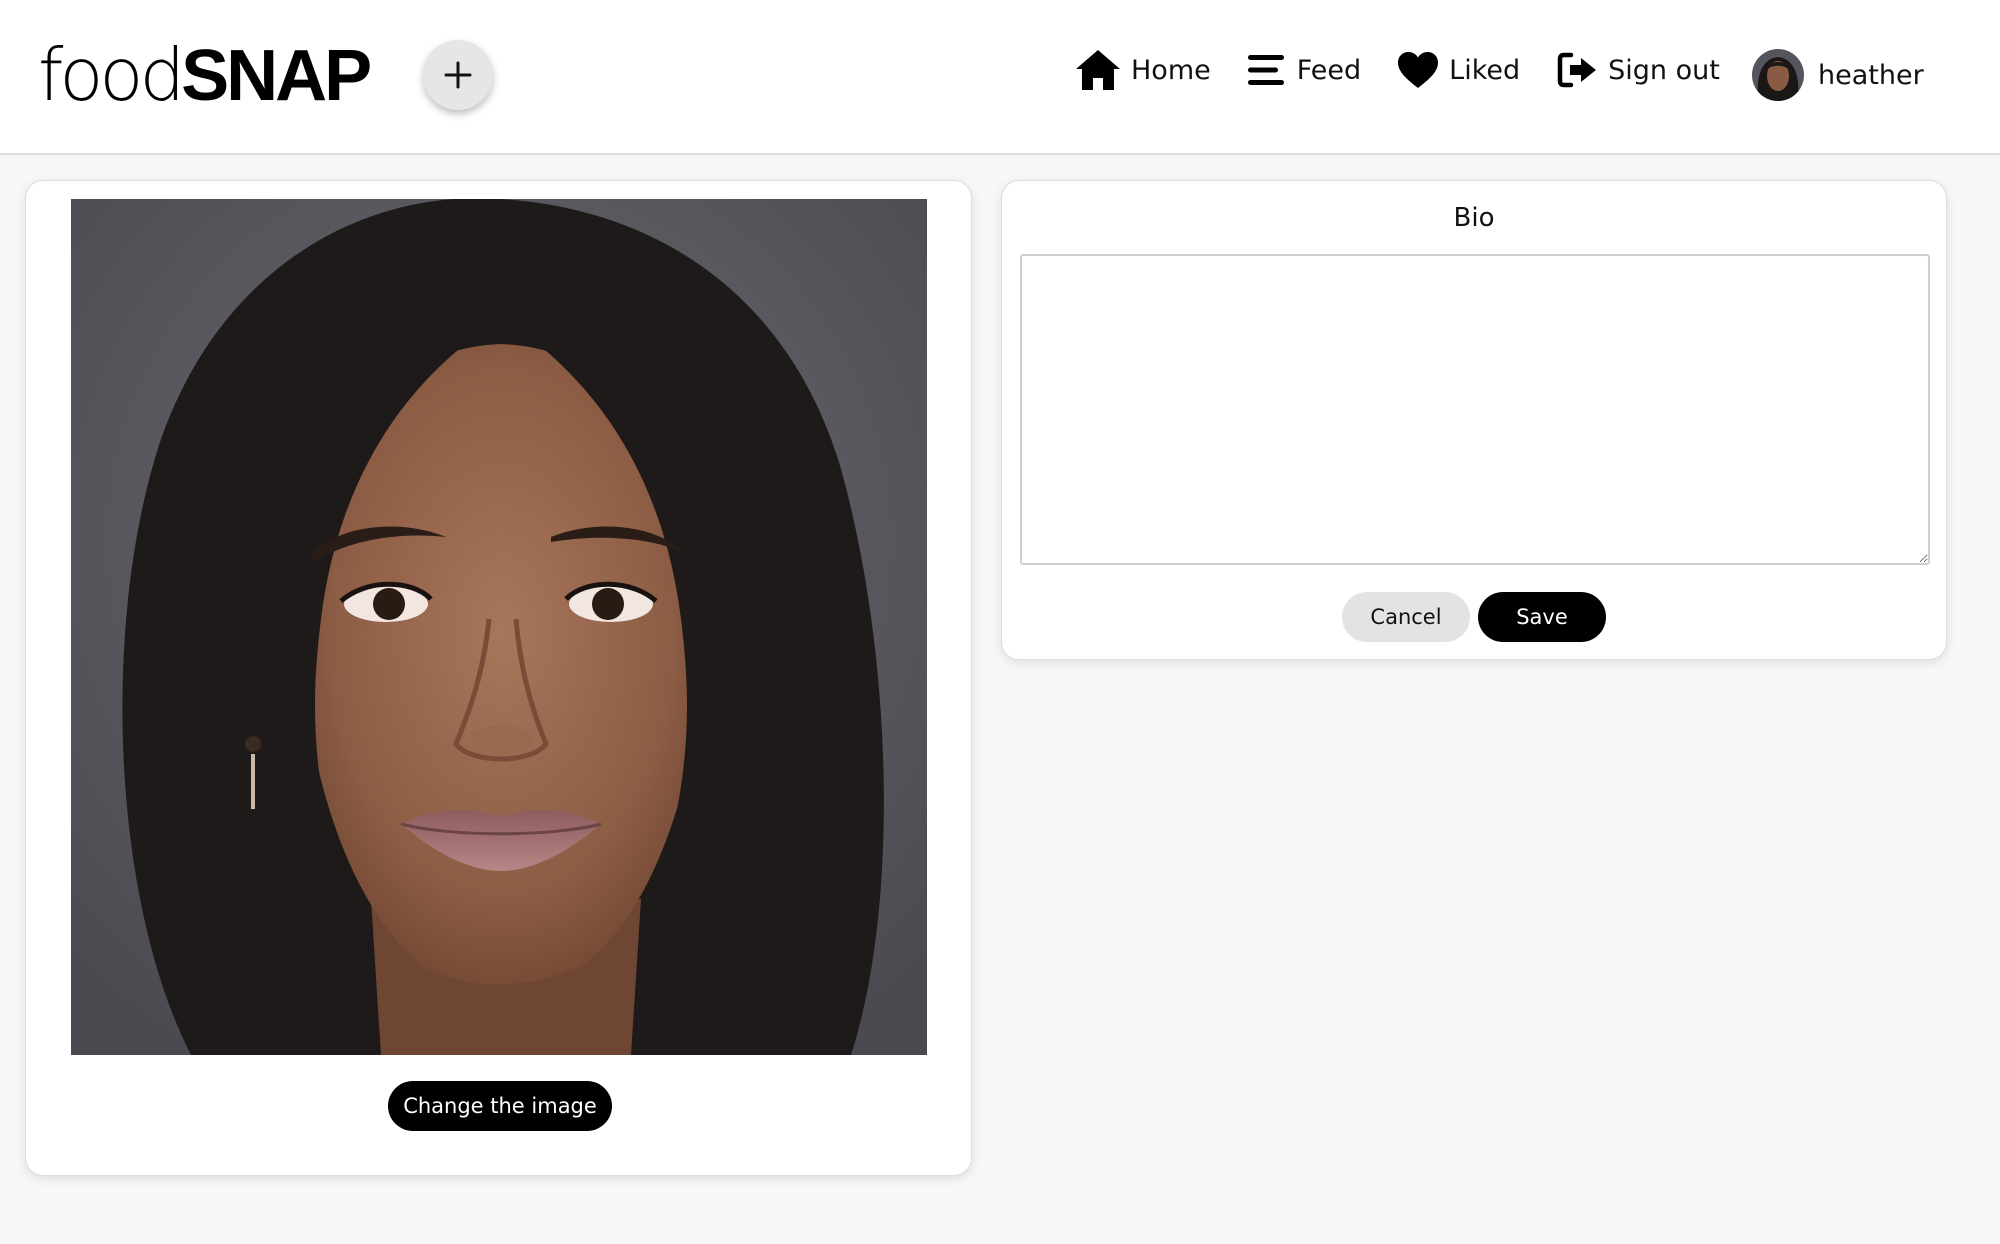 This screenshot has width=2000, height=1244. What do you see at coordinates (1265, 70) in the screenshot?
I see `menu-lines-icon` at bounding box center [1265, 70].